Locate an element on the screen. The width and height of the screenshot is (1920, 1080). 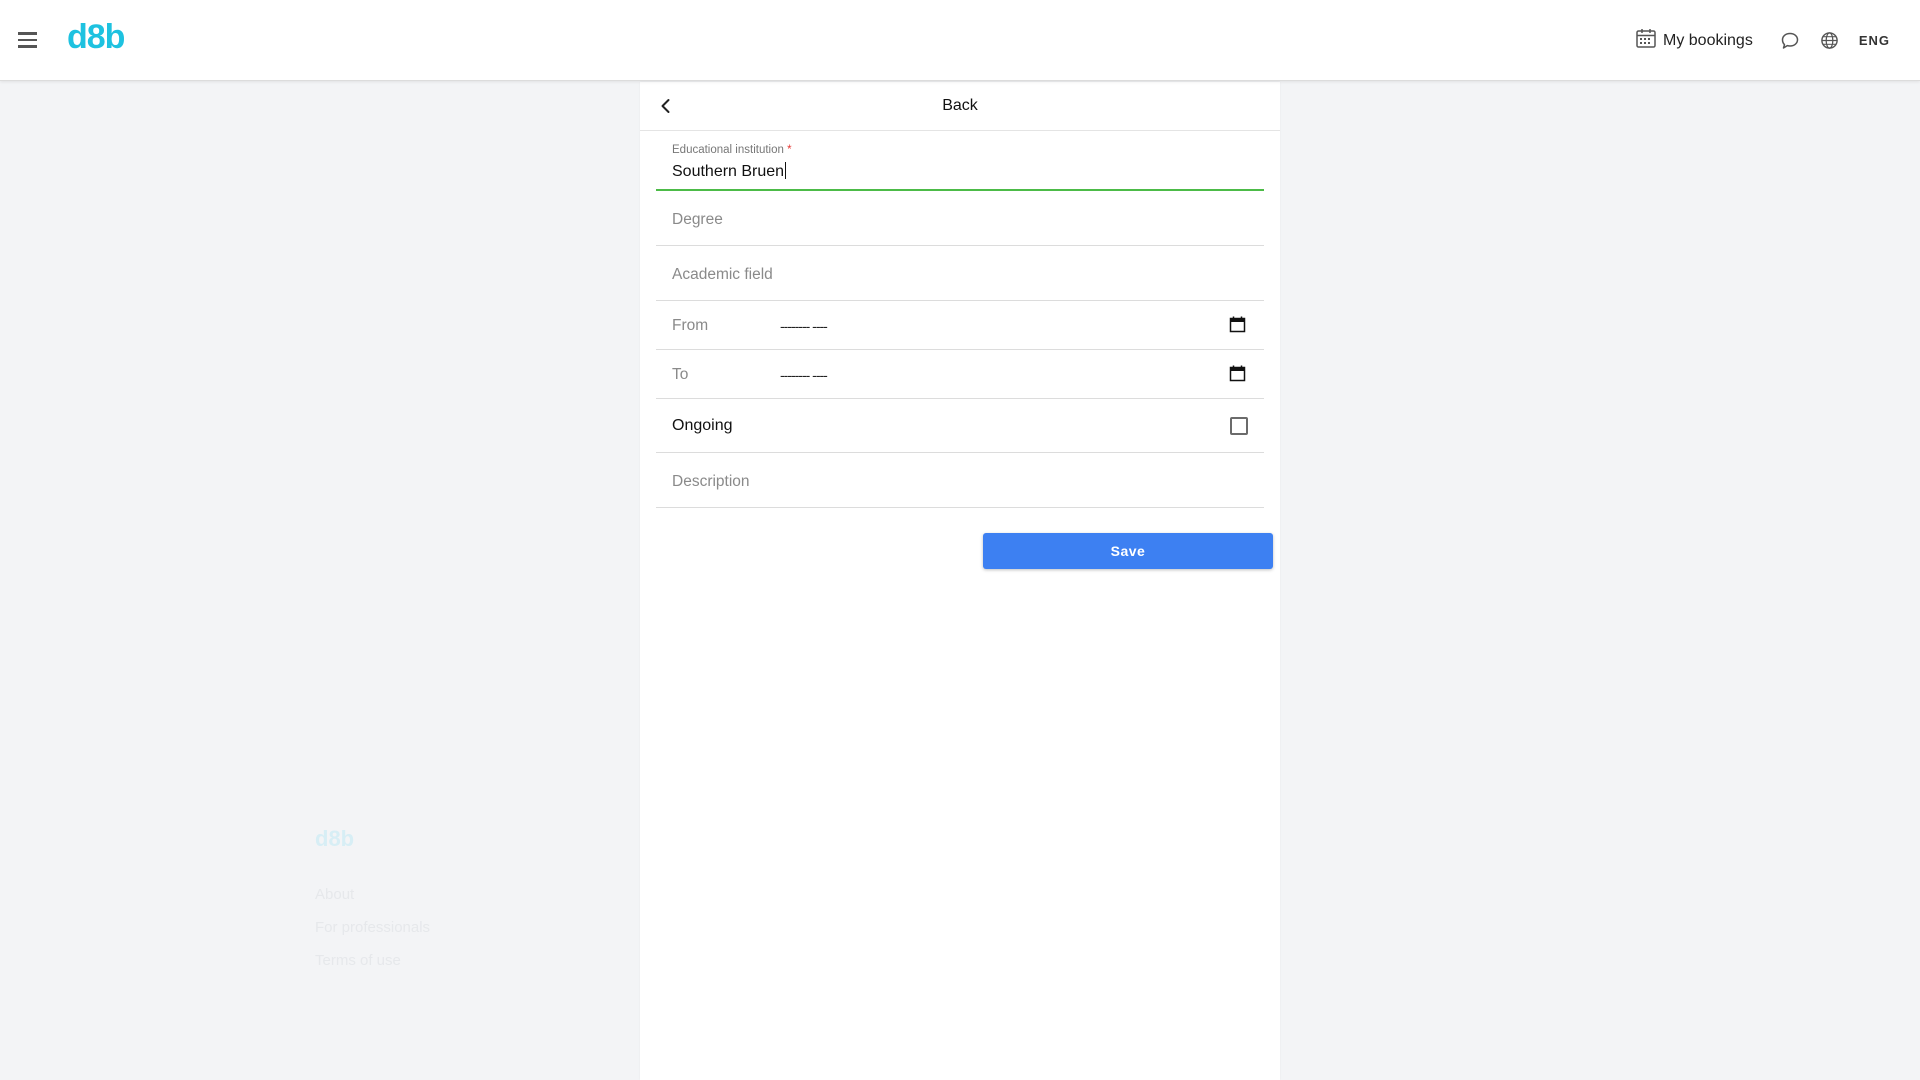
academic-field-input: Academic field is located at coordinates (960, 273).